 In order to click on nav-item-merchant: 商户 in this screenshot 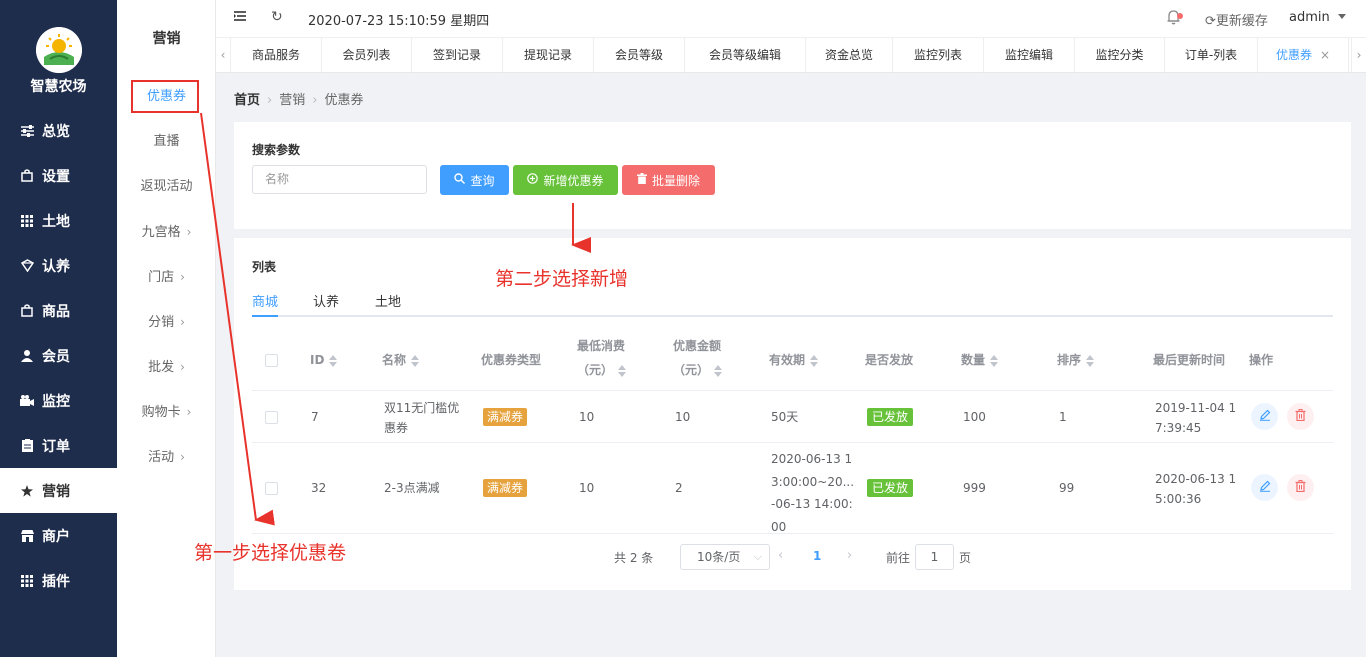, I will do `click(58, 535)`.